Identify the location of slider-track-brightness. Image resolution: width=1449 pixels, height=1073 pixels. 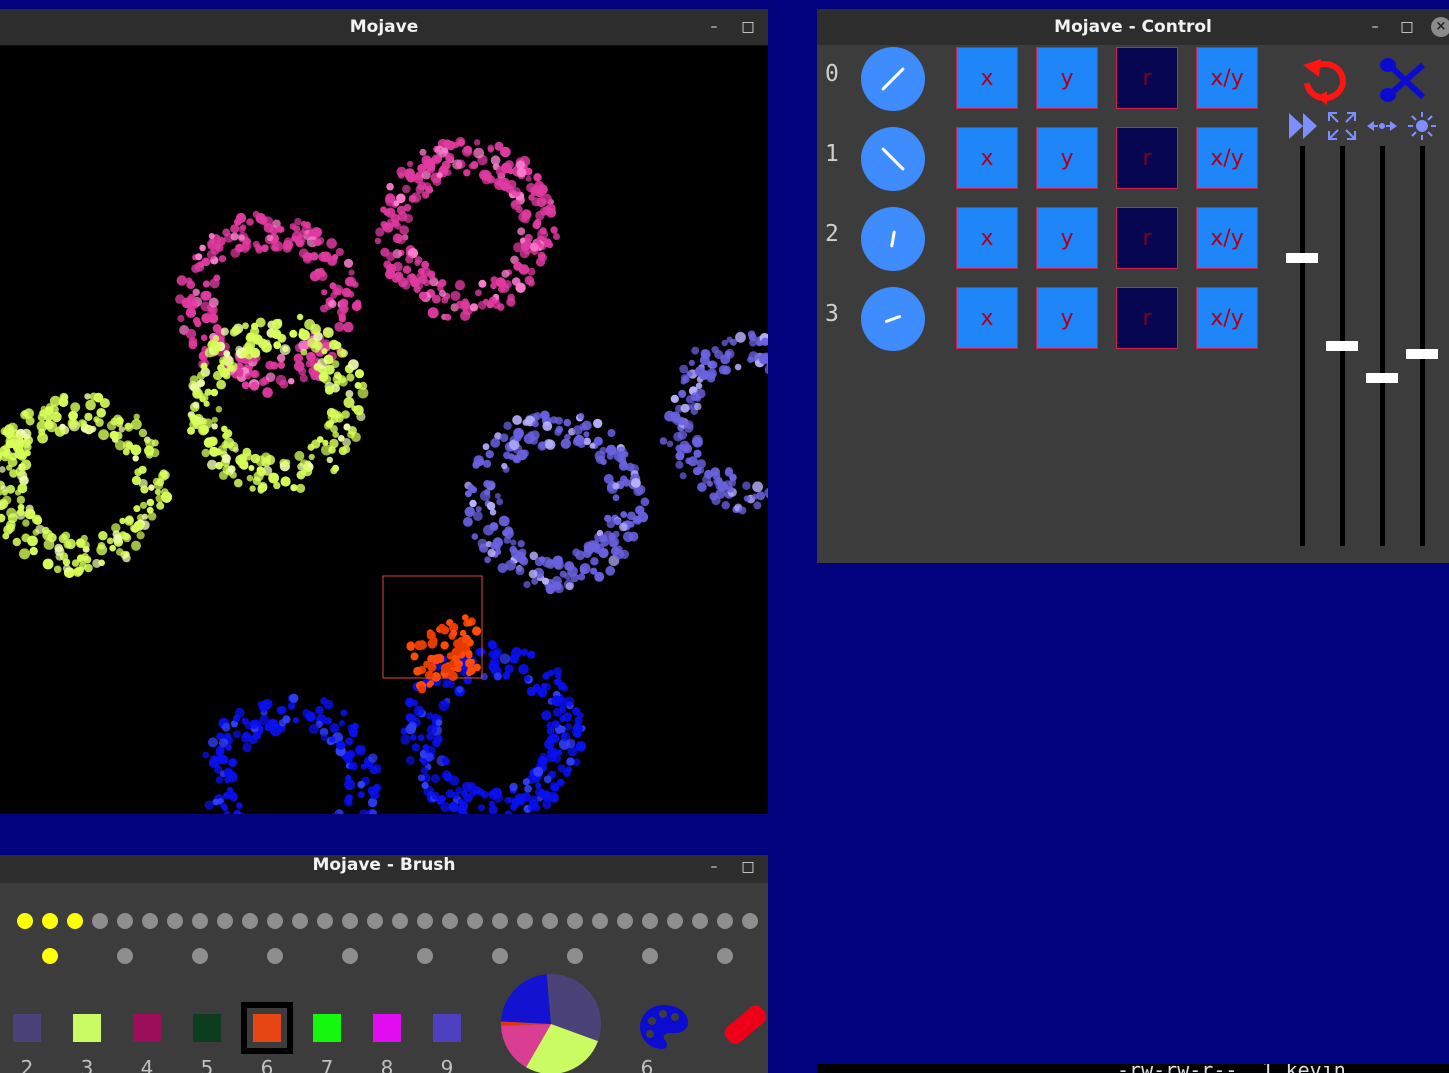
(1422, 346).